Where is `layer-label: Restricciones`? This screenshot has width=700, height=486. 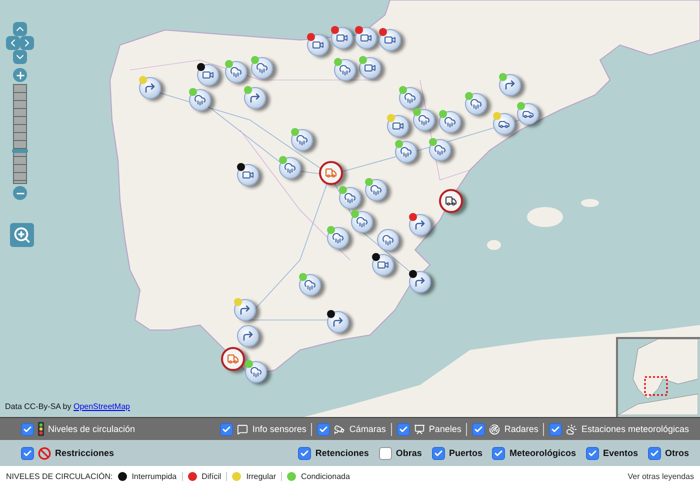
layer-label: Restricciones is located at coordinates (84, 453).